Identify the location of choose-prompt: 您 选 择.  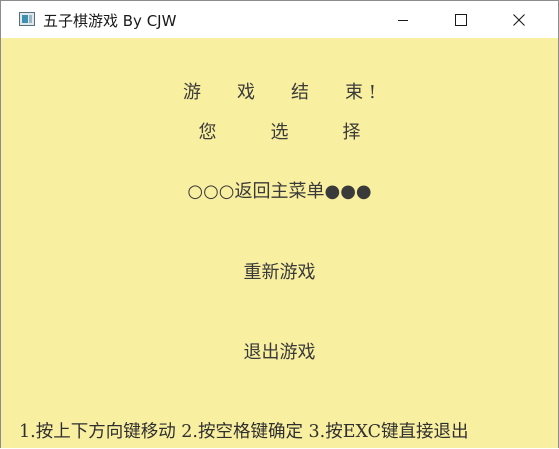
(279, 132).